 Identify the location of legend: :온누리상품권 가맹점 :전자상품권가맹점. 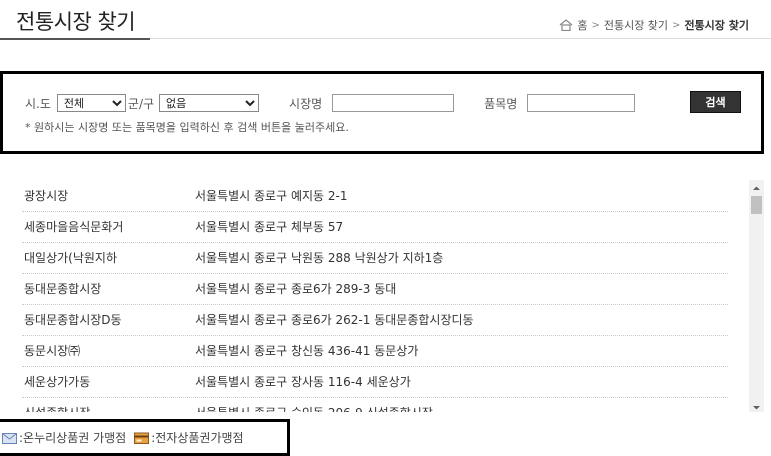
(145, 437).